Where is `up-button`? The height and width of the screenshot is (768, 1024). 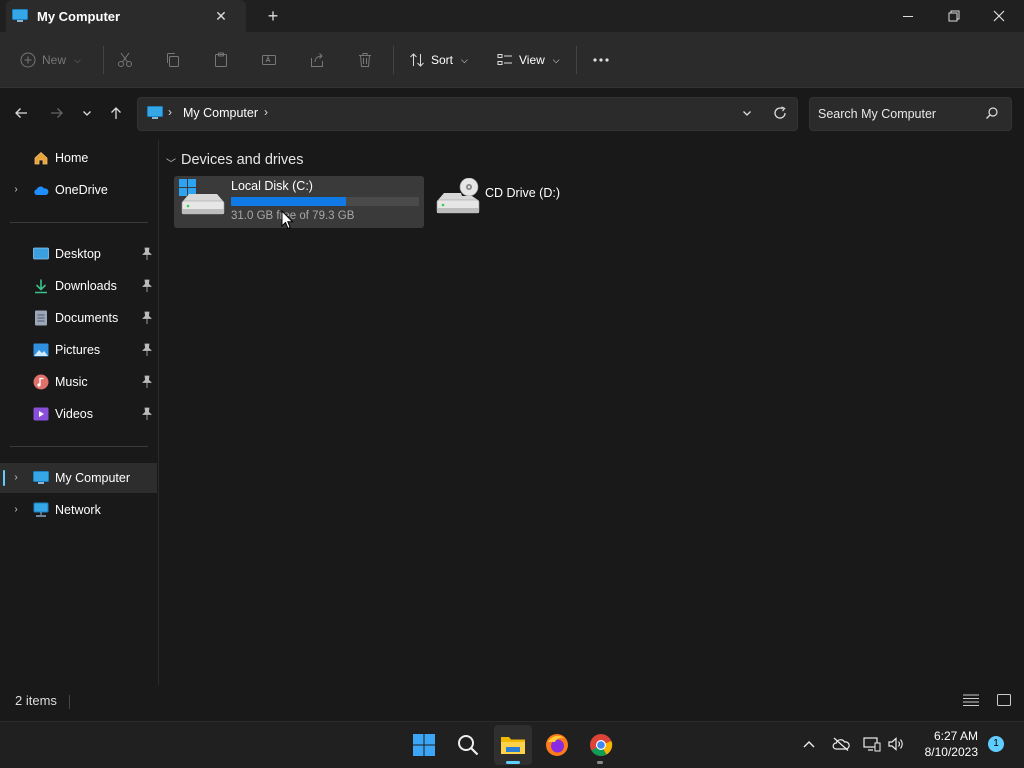 up-button is located at coordinates (116, 113).